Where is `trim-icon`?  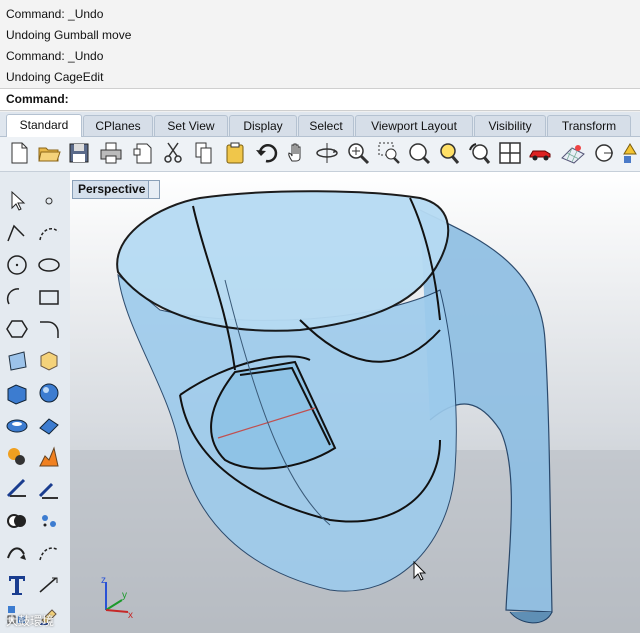
trim-icon is located at coordinates (49, 489).